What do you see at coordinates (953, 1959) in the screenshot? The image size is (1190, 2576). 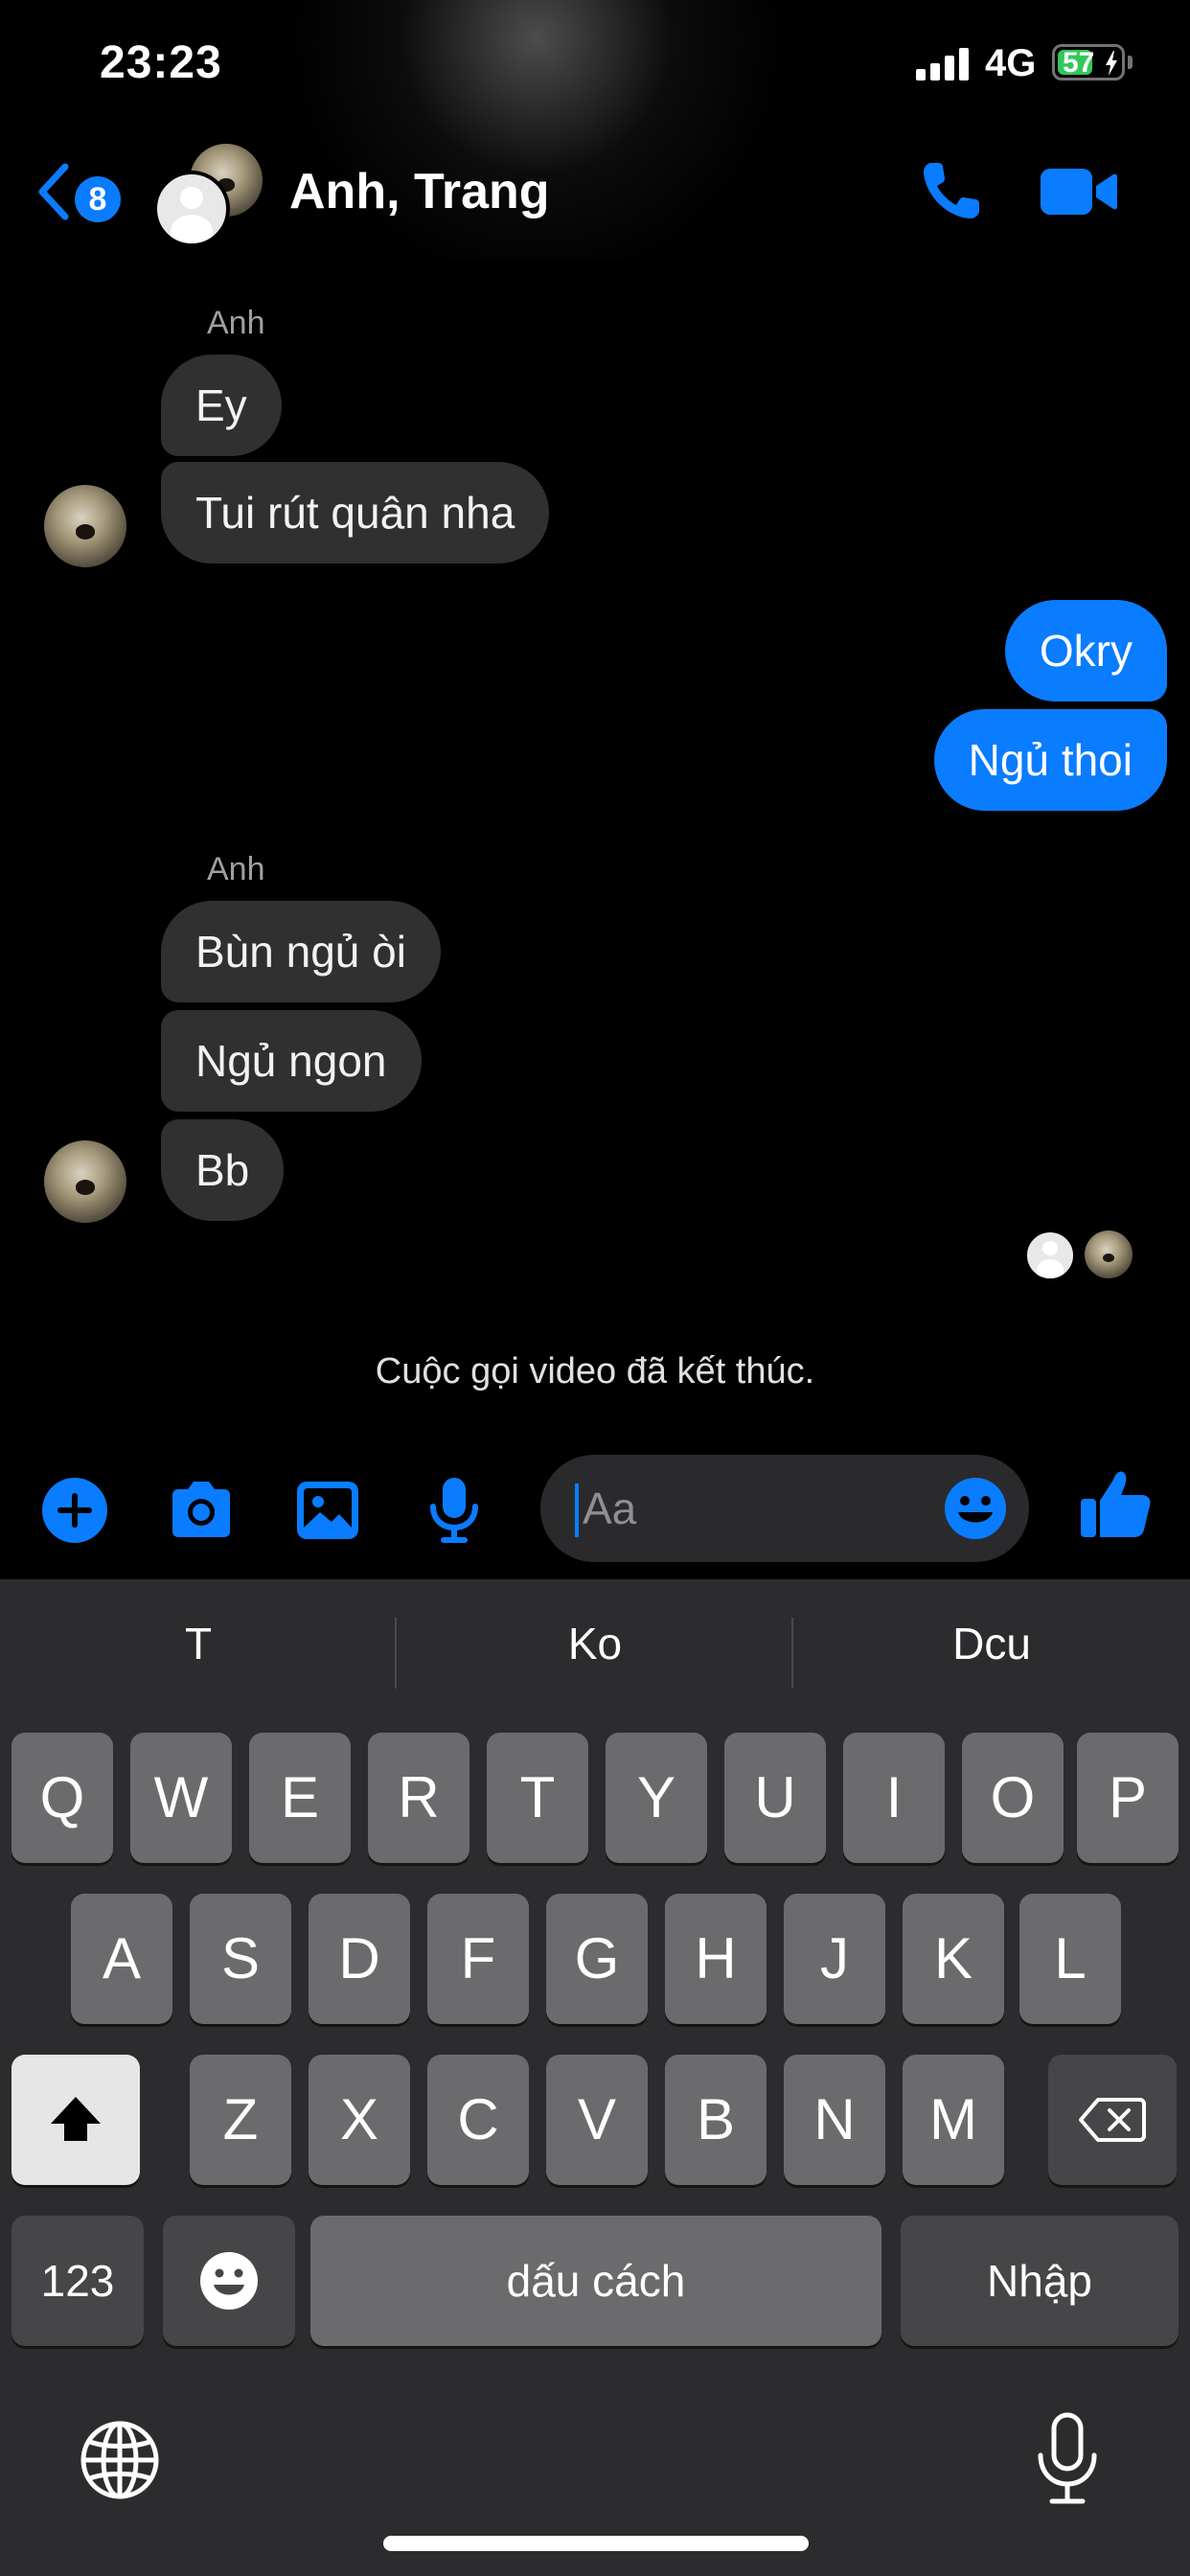 I see `key-k: K` at bounding box center [953, 1959].